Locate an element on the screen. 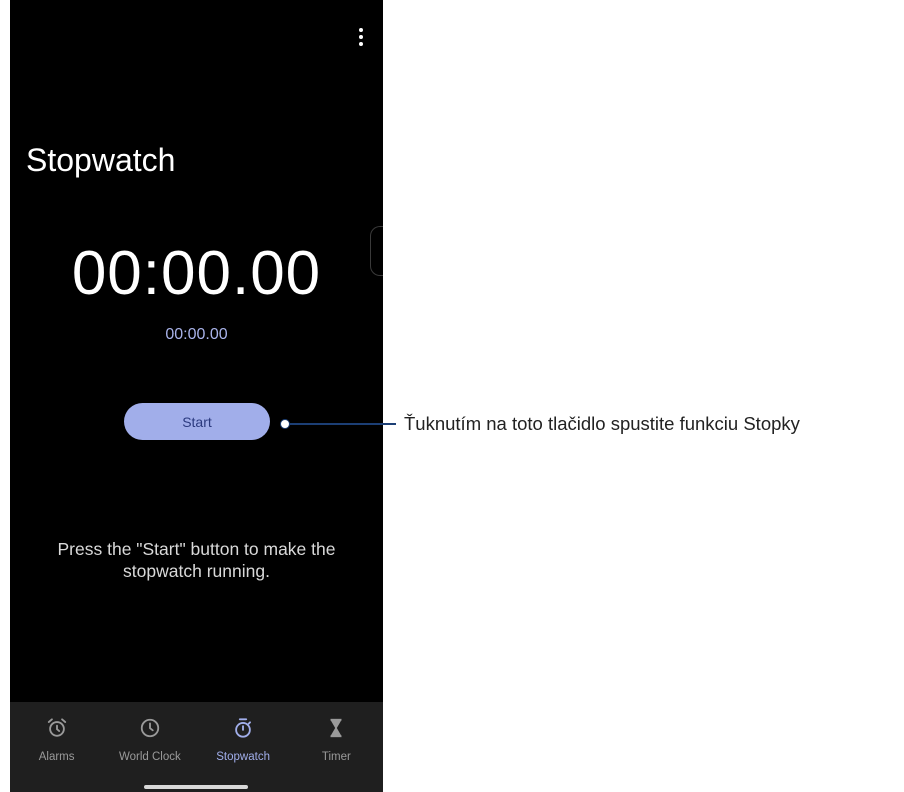 The image size is (904, 792). home-indicator is located at coordinates (196, 787).